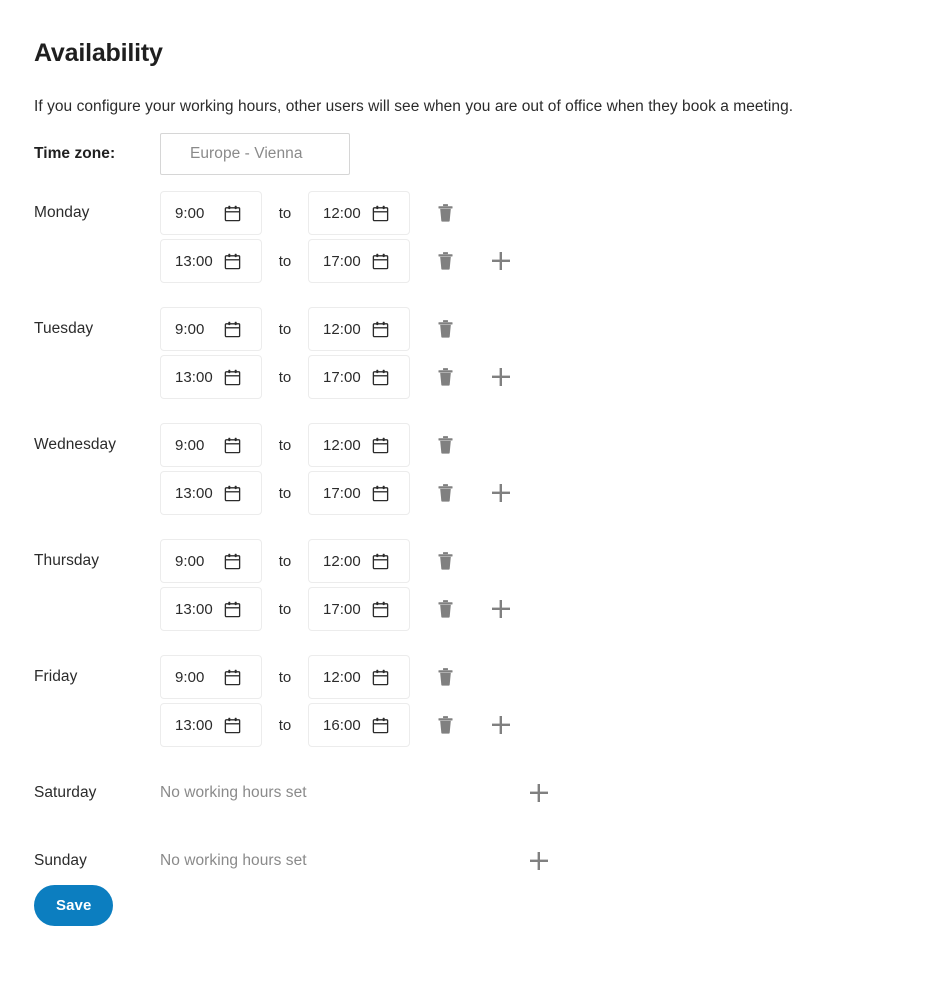 The width and height of the screenshot is (947, 992). What do you see at coordinates (62, 212) in the screenshot?
I see `day-label: Monday` at bounding box center [62, 212].